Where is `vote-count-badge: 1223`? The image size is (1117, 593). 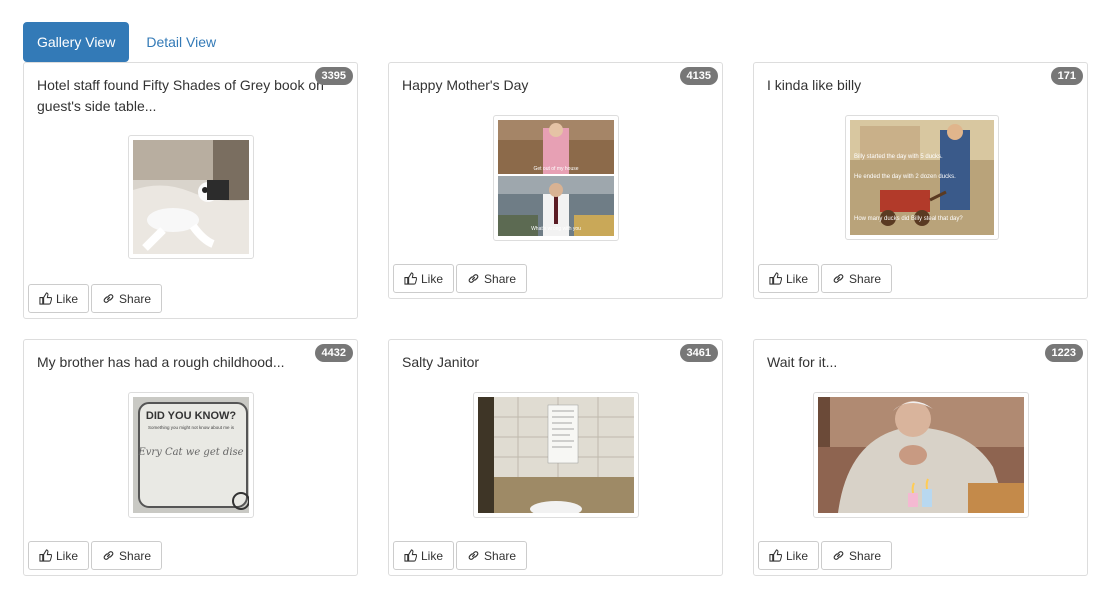
vote-count-badge: 1223 is located at coordinates (1063, 353).